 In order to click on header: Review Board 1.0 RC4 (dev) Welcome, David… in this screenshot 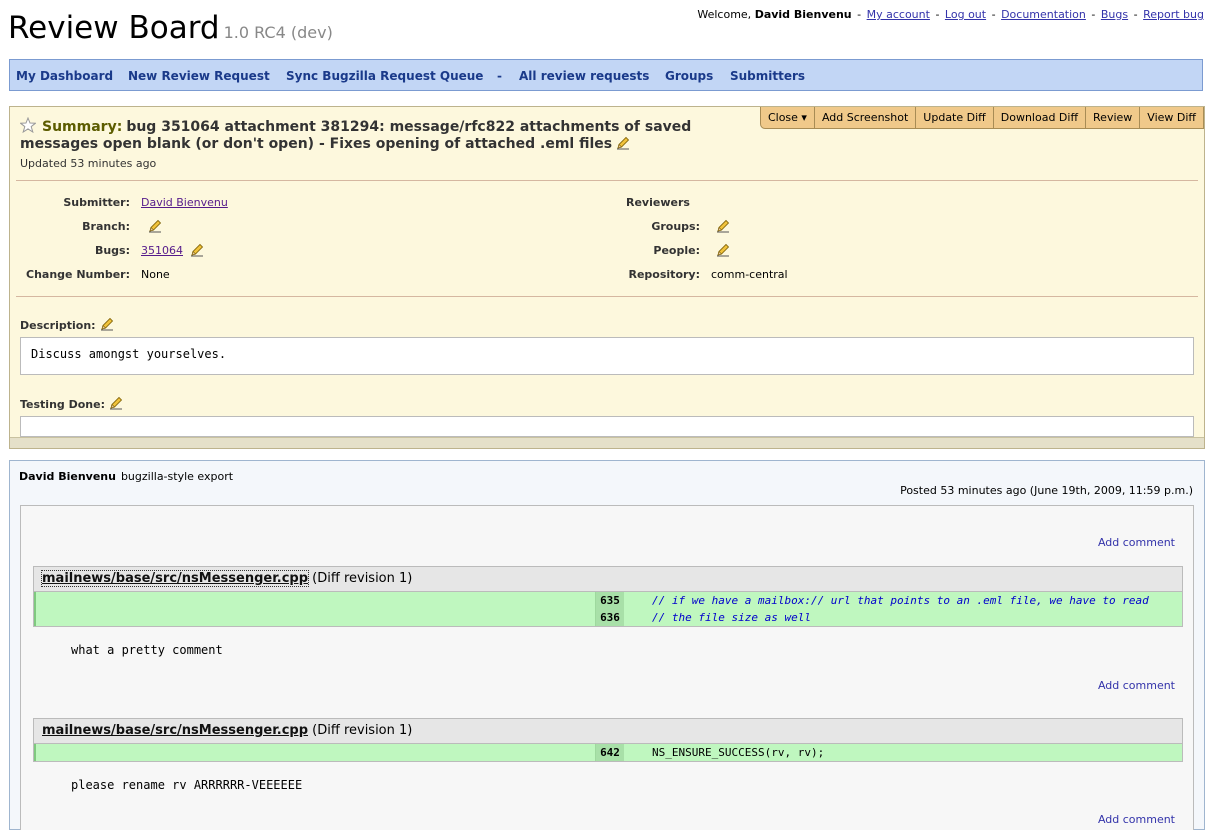, I will do `click(606, 29)`.